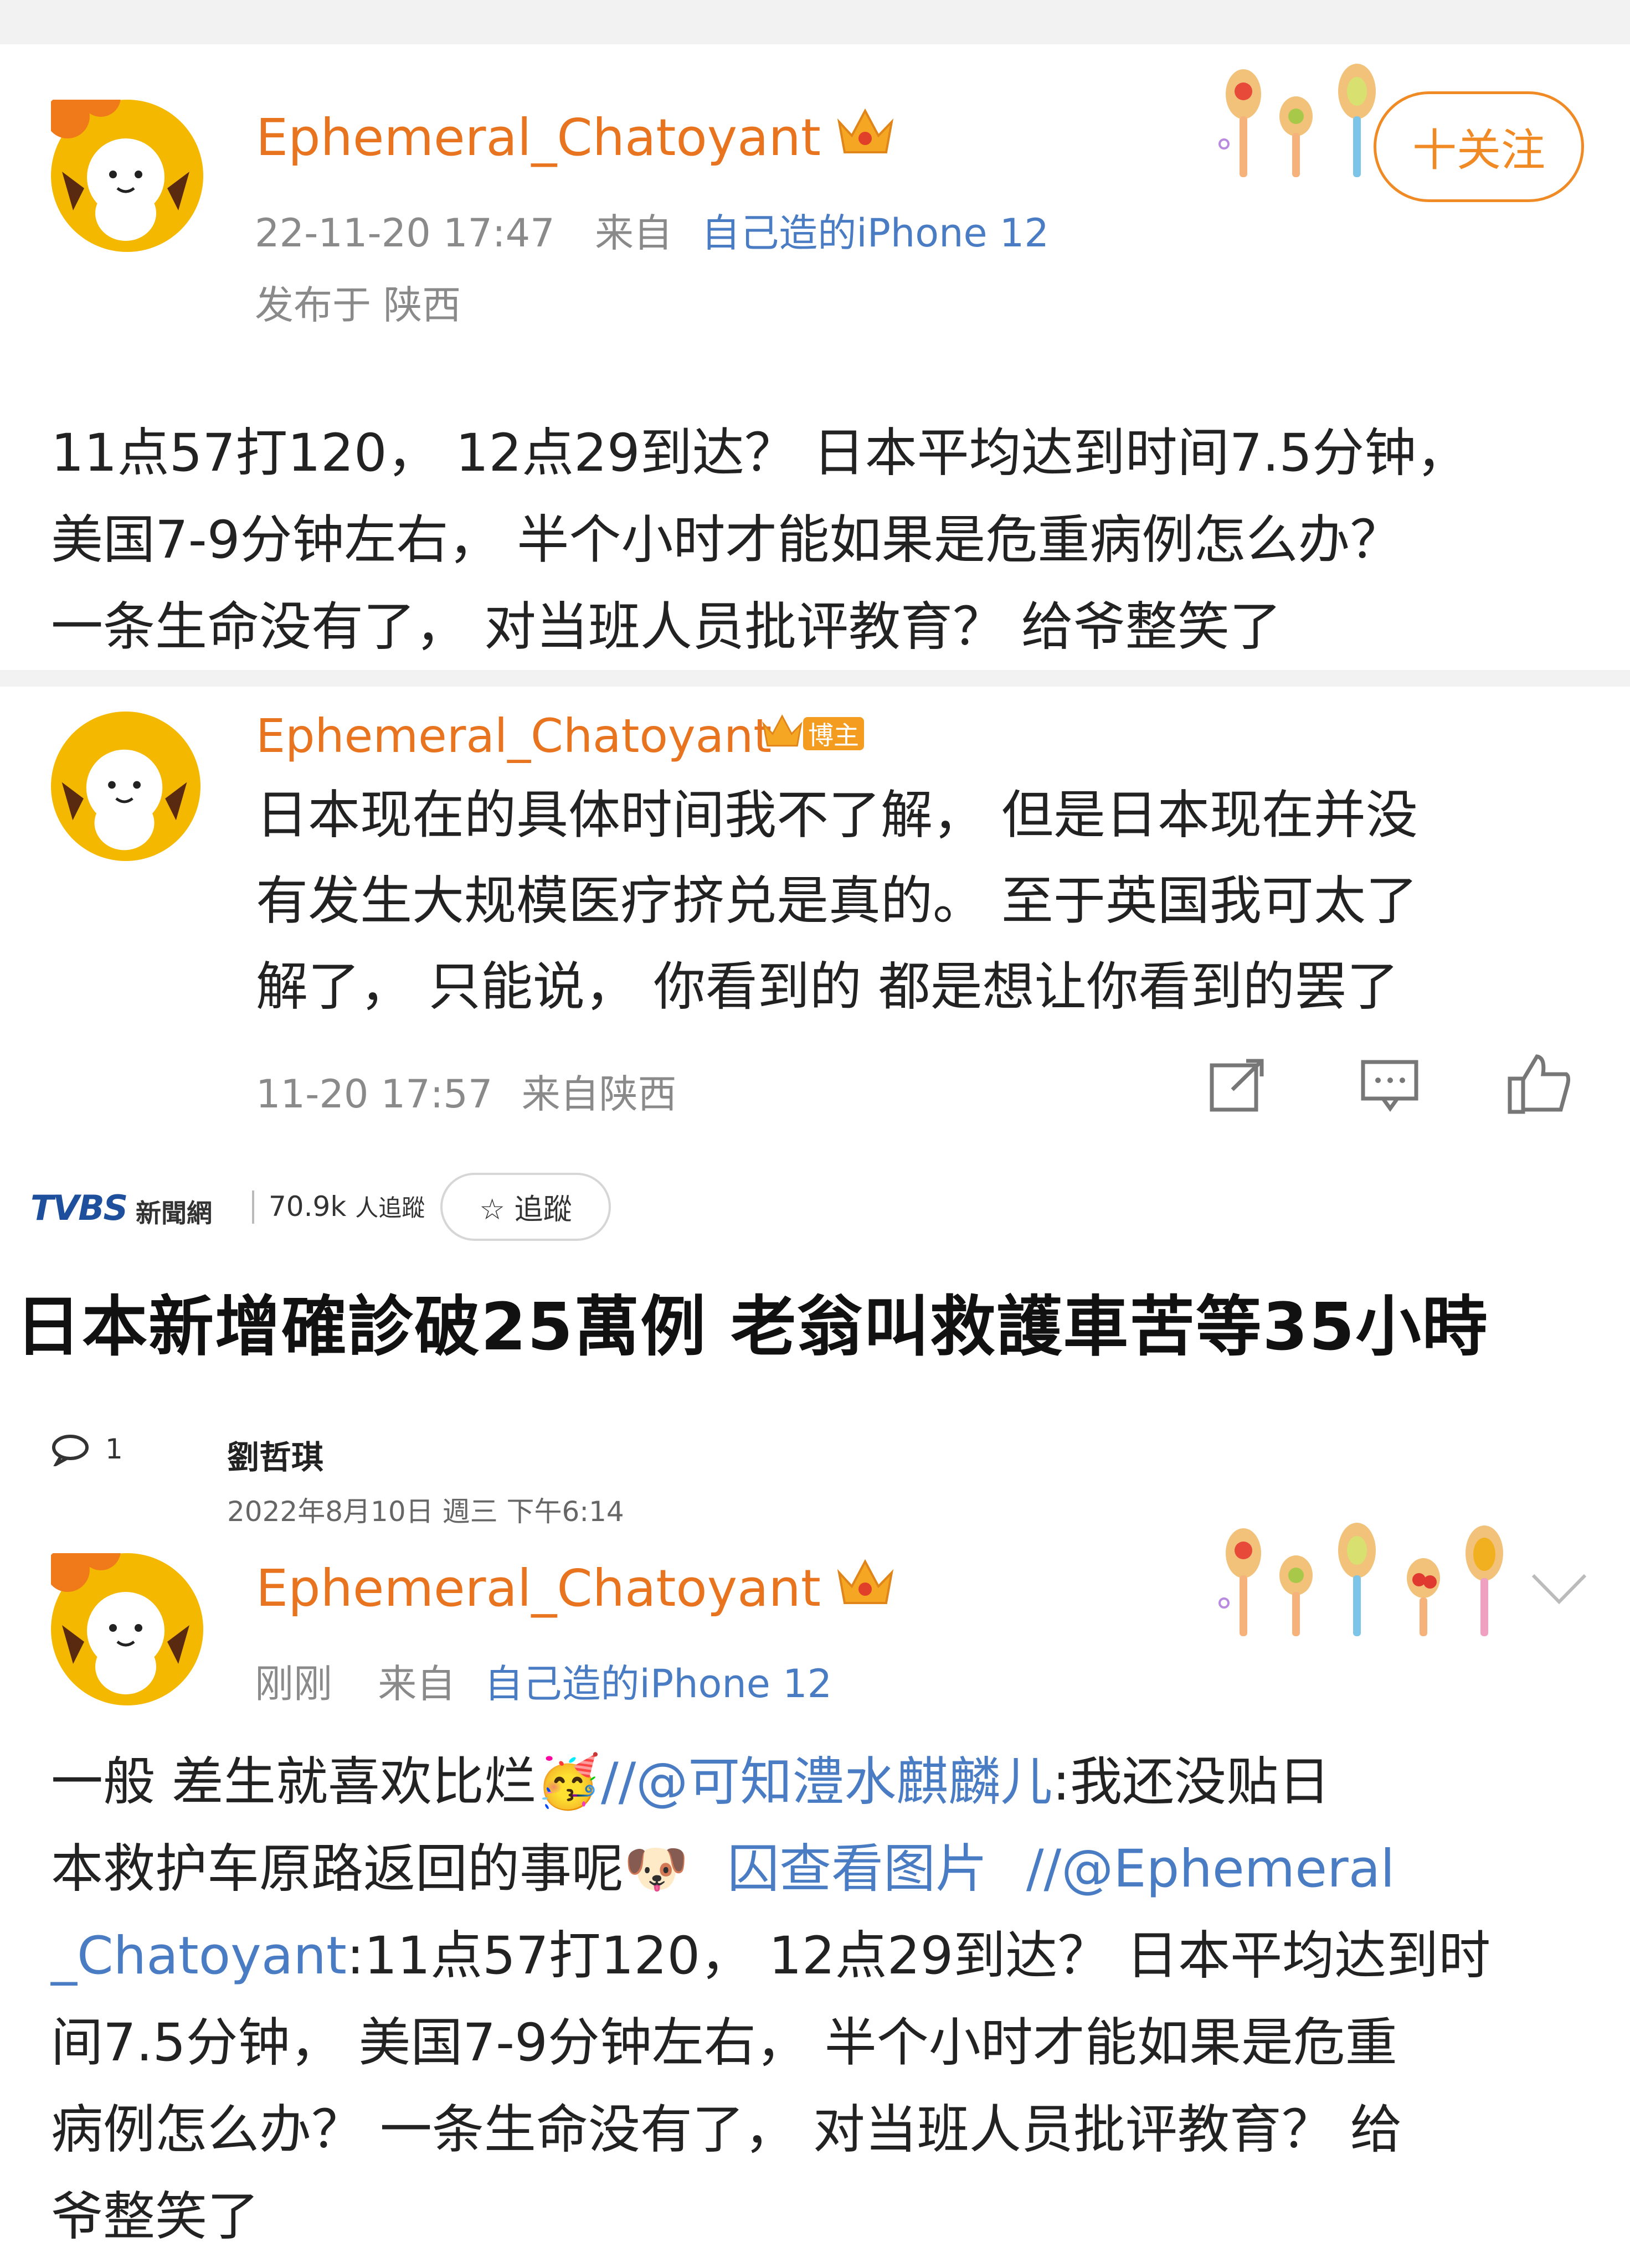  What do you see at coordinates (275, 1454) in the screenshot?
I see `news-author: 劉哲琪` at bounding box center [275, 1454].